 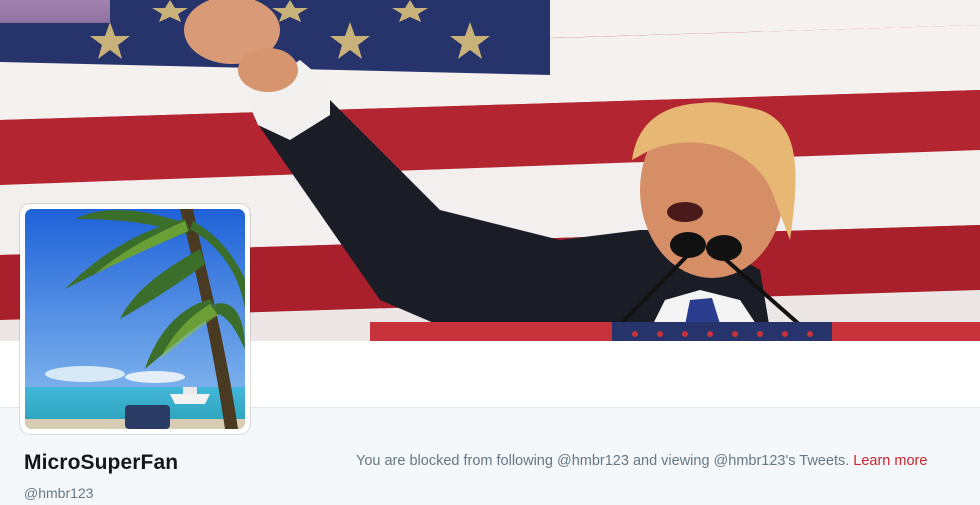 I want to click on profile-avatar, so click(x=135, y=319).